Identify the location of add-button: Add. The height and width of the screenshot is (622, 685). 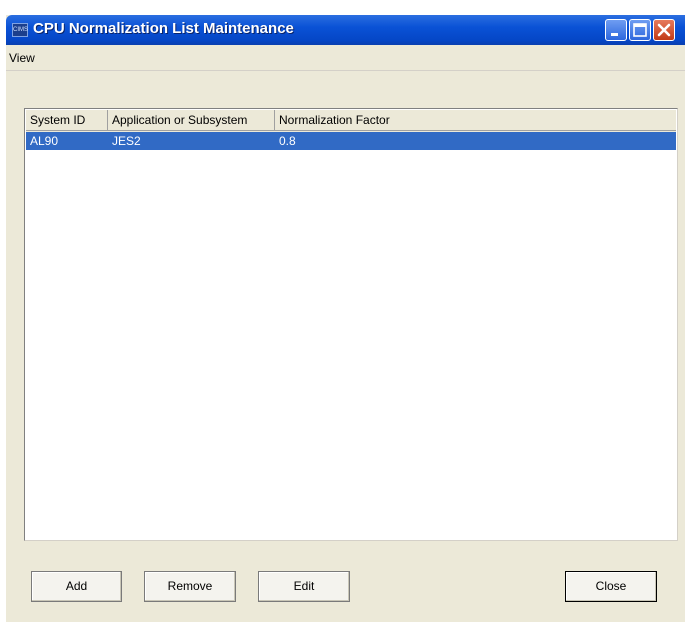
(76, 586).